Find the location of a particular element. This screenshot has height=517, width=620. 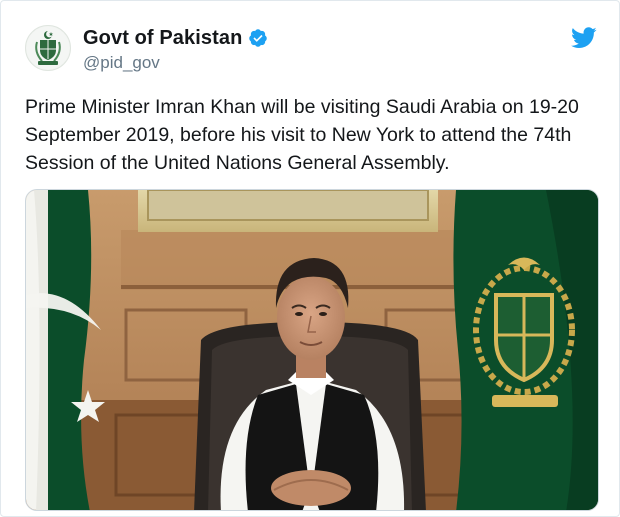

author-handle: @pid_gov is located at coordinates (175, 63).